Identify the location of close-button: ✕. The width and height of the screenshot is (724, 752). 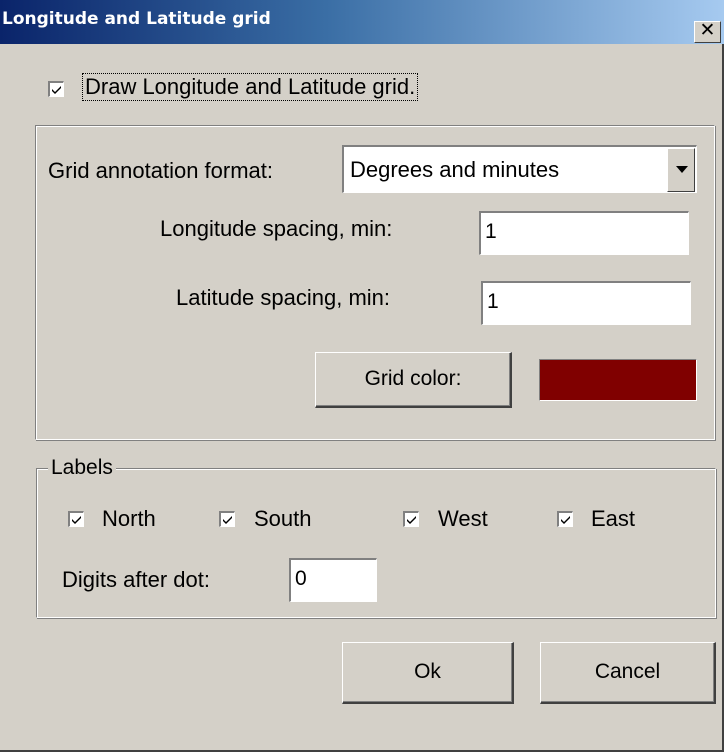
(707, 32).